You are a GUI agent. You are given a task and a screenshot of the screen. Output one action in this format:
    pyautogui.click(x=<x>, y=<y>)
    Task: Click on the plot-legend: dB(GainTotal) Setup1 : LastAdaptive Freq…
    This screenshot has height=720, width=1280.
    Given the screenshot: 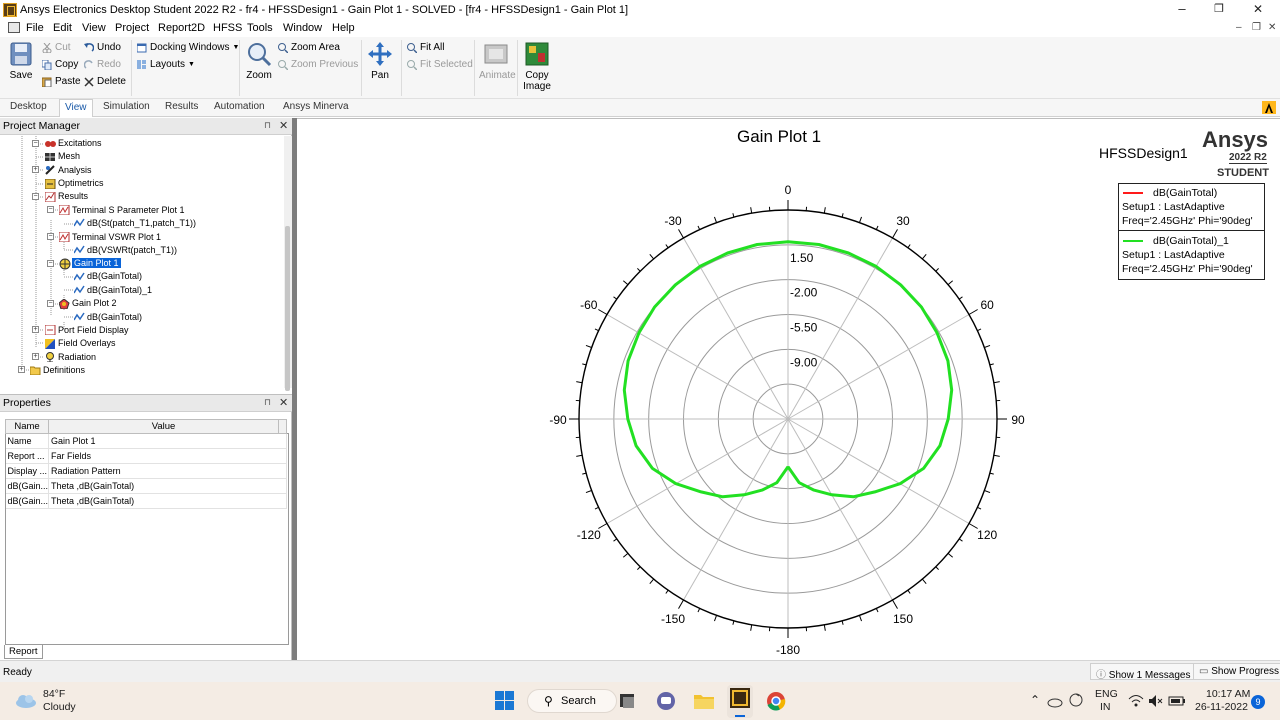 What is the action you would take?
    pyautogui.click(x=1191, y=231)
    